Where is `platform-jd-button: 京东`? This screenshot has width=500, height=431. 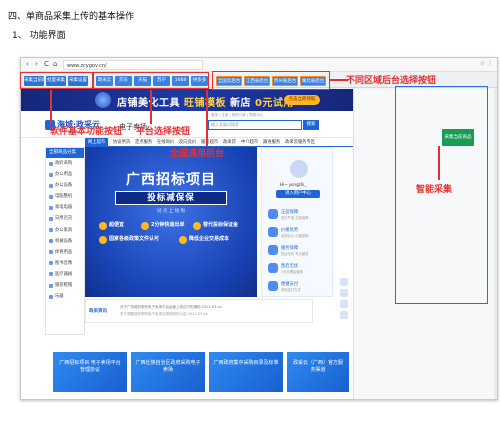 platform-jd-button: 京东 is located at coordinates (123, 81).